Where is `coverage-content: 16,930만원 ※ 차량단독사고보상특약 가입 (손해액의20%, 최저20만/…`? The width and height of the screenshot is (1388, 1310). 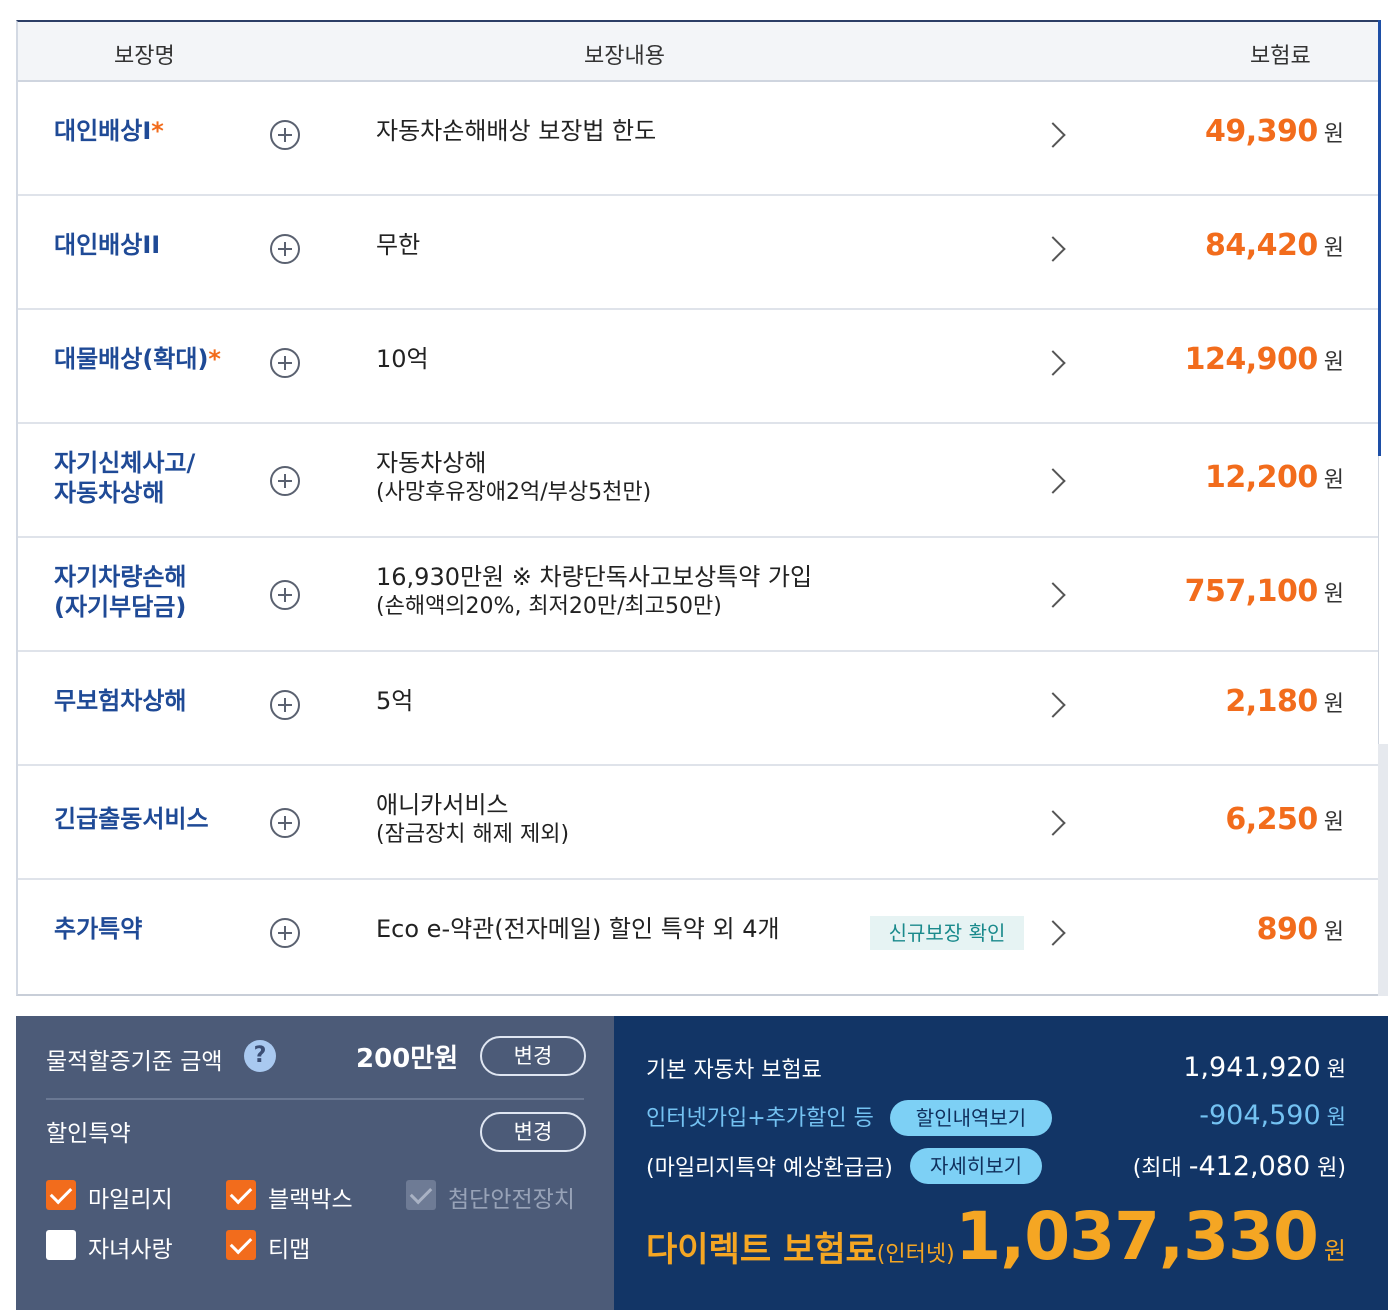
coverage-content: 16,930만원 ※ 차량단독사고보상특약 가입 (손해액의20%, 최저20만/… is located at coordinates (594, 591).